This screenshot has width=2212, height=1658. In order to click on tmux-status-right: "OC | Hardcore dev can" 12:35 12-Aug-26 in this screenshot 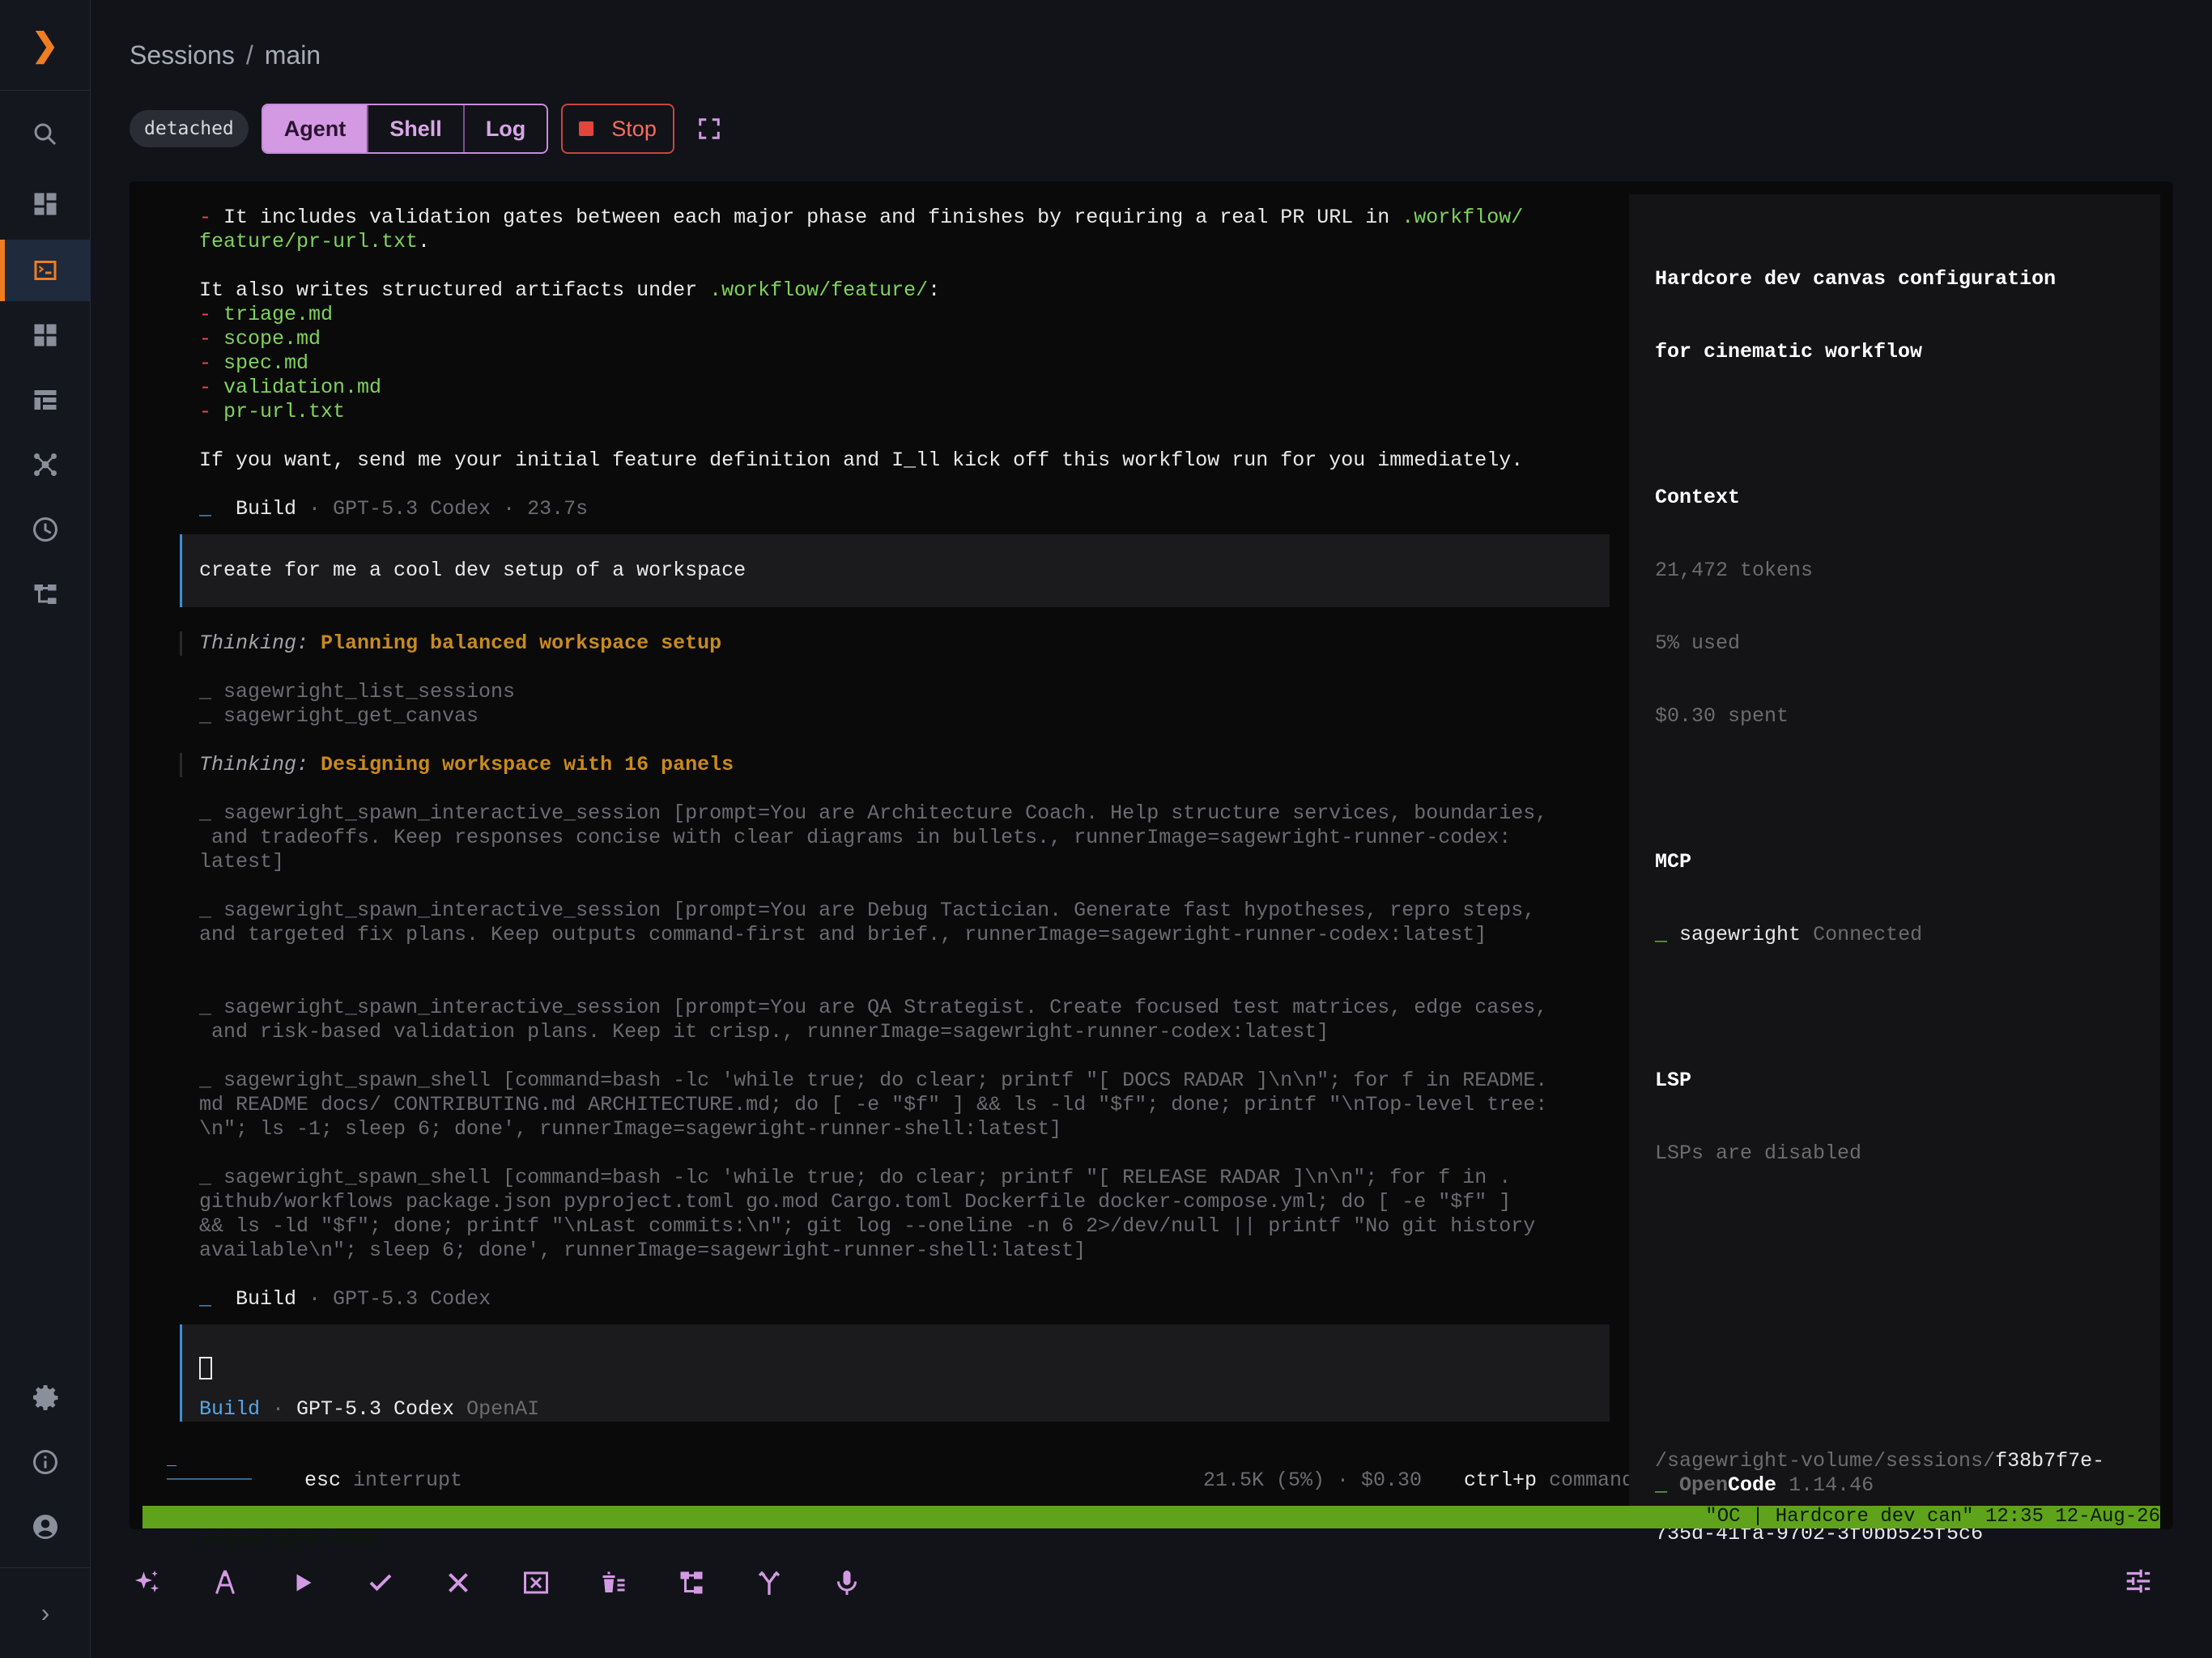, I will do `click(1932, 1517)`.